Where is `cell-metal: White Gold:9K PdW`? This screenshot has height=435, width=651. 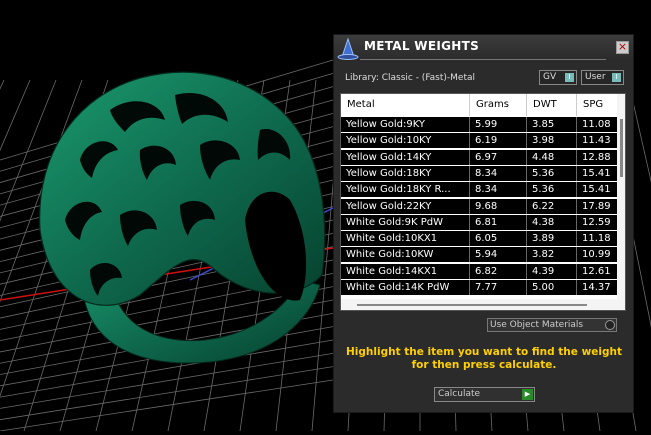
cell-metal: White Gold:9K PdW is located at coordinates (405, 222).